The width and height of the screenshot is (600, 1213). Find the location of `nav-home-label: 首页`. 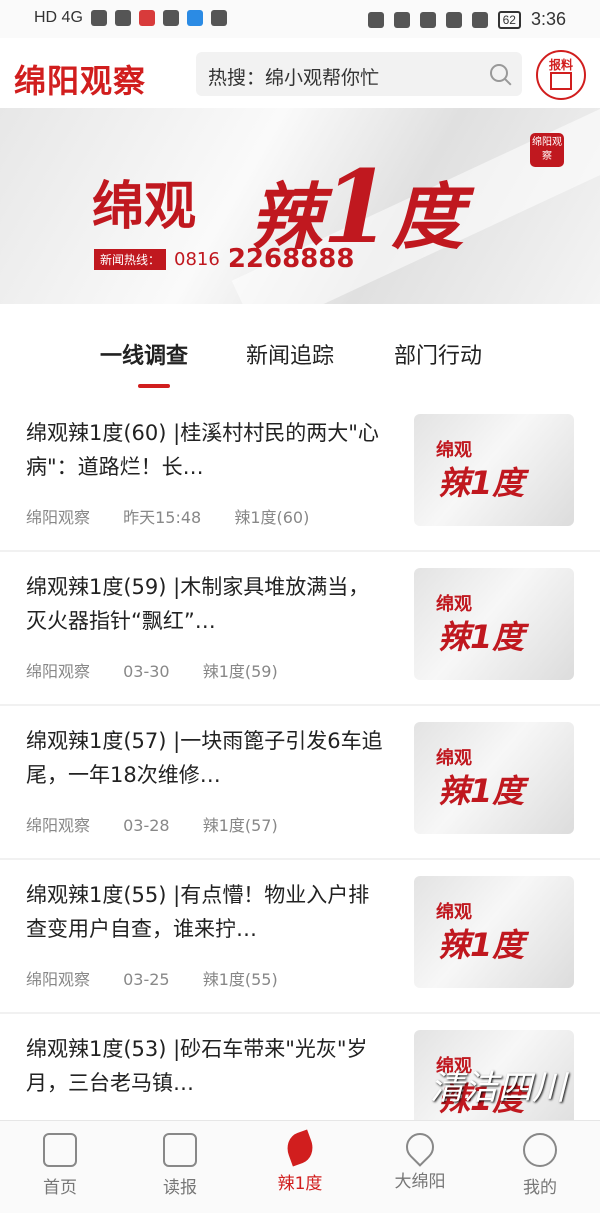

nav-home-label: 首页 is located at coordinates (60, 1188).